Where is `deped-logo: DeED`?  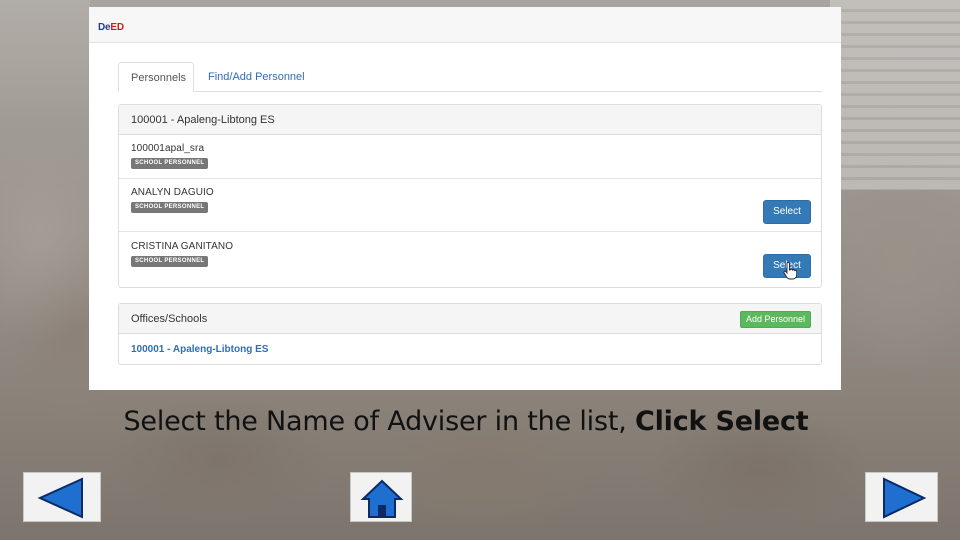 deped-logo: DeED is located at coordinates (111, 27).